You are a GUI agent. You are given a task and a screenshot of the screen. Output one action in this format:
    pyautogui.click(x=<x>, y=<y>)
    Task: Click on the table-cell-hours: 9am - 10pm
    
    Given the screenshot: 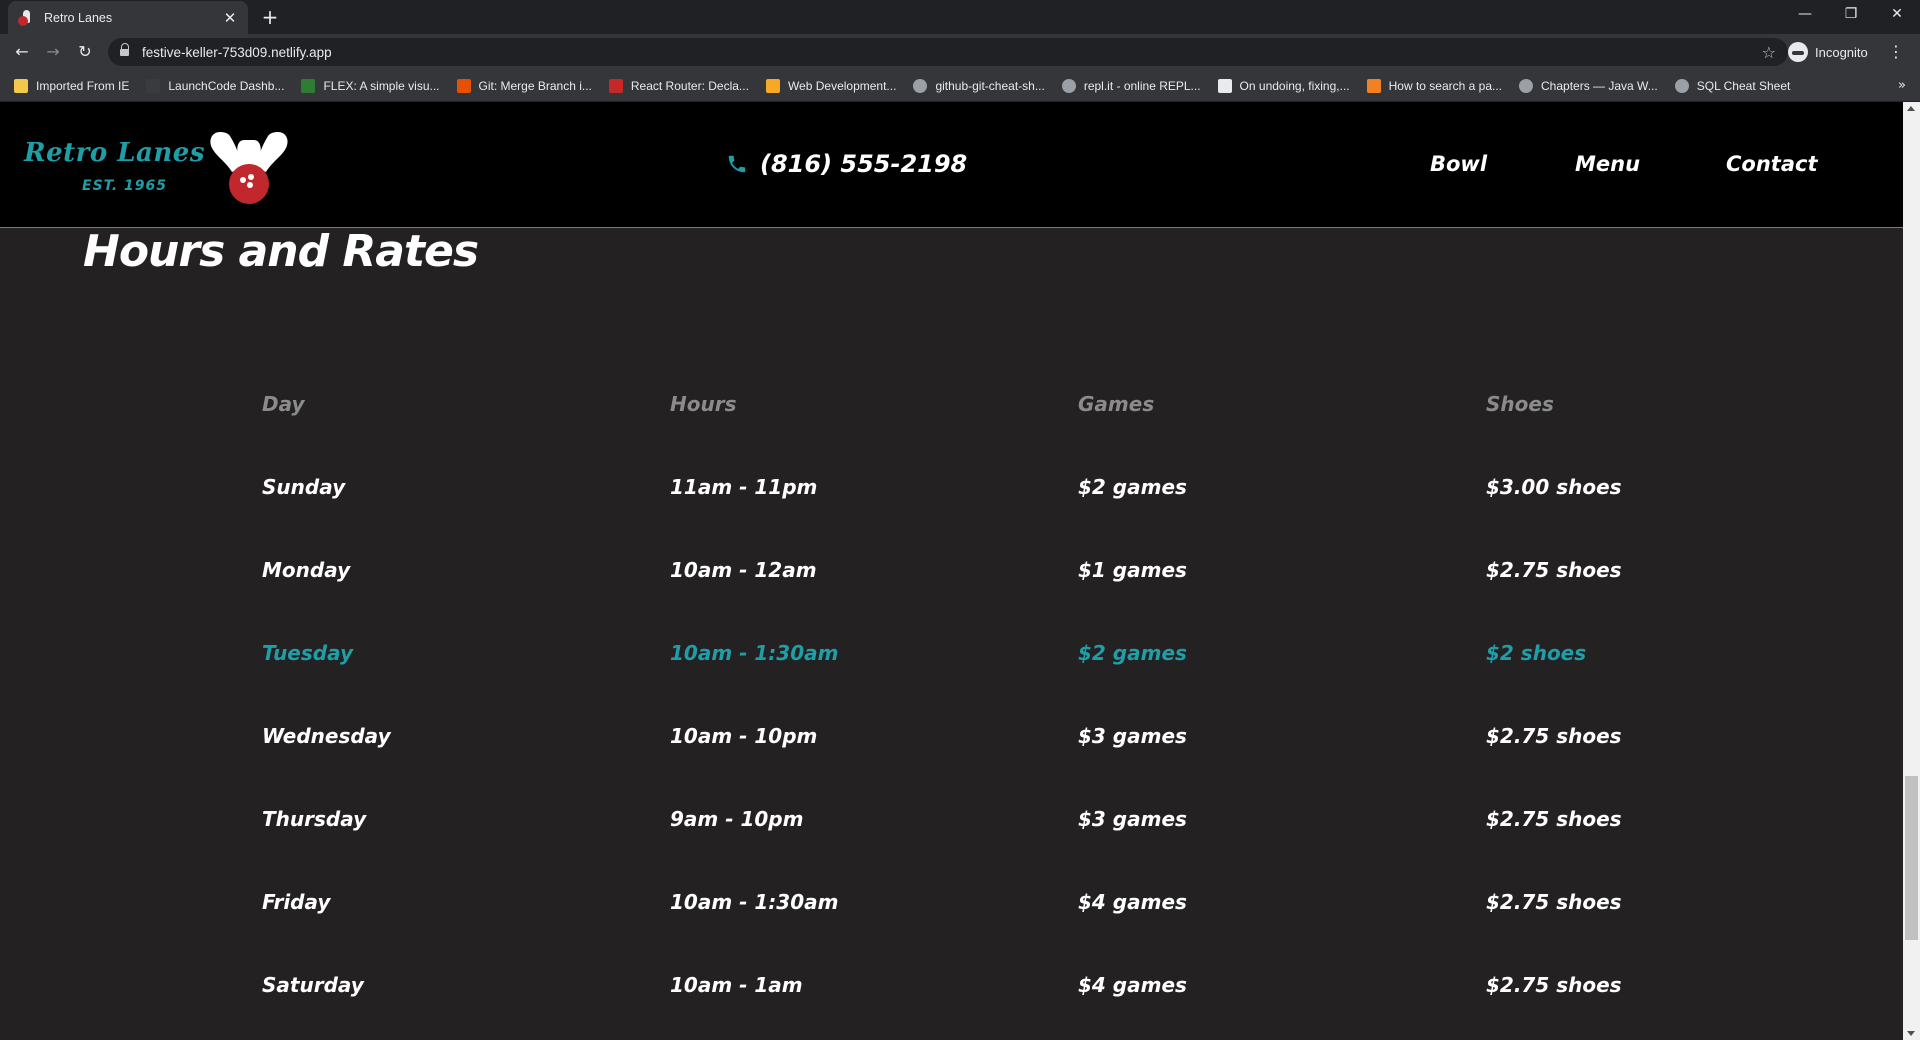 What is the action you would take?
    pyautogui.click(x=737, y=819)
    